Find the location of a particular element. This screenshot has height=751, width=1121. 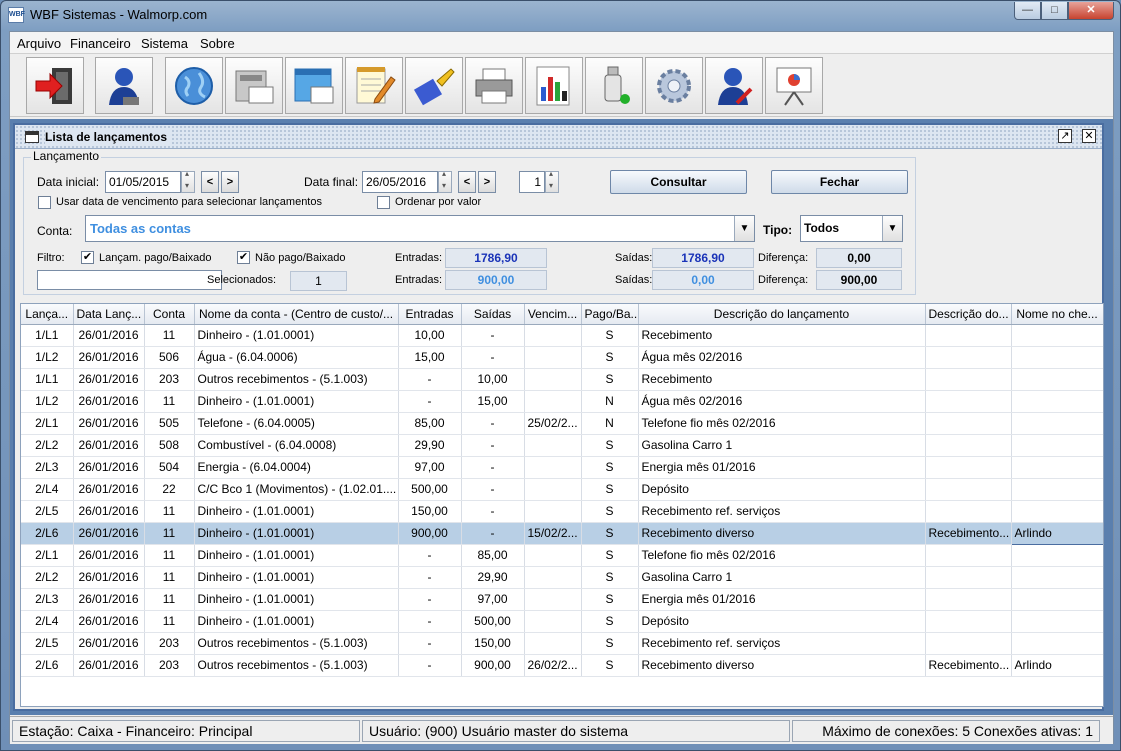

table-cell: Dinheiro - (1.01.0001) is located at coordinates (296, 335).